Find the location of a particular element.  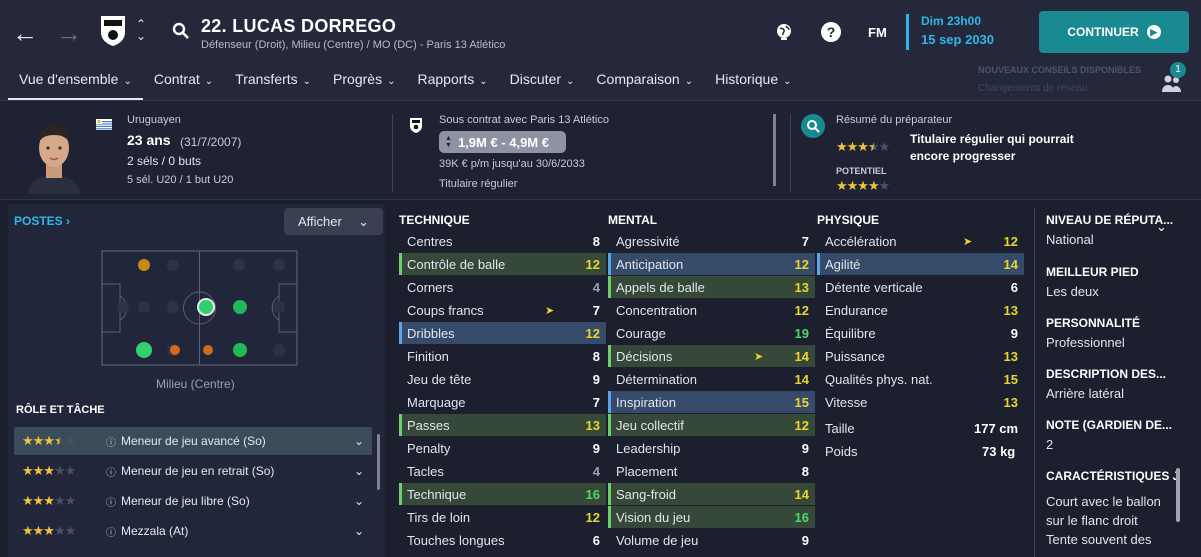

page-title: 22. LUCAS DORREGO is located at coordinates (299, 26).